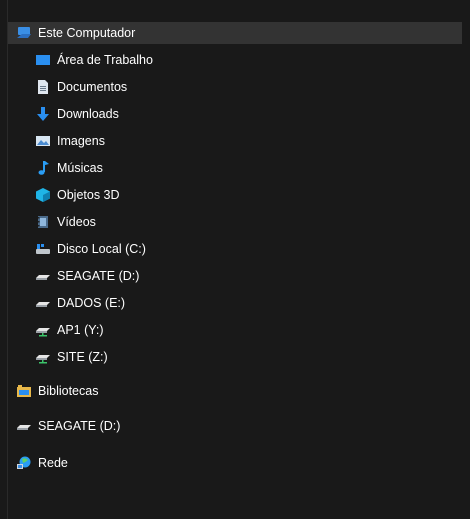 Image resolution: width=470 pixels, height=519 pixels. Describe the element at coordinates (235, 463) in the screenshot. I see `nav-item-network: Rede` at that location.